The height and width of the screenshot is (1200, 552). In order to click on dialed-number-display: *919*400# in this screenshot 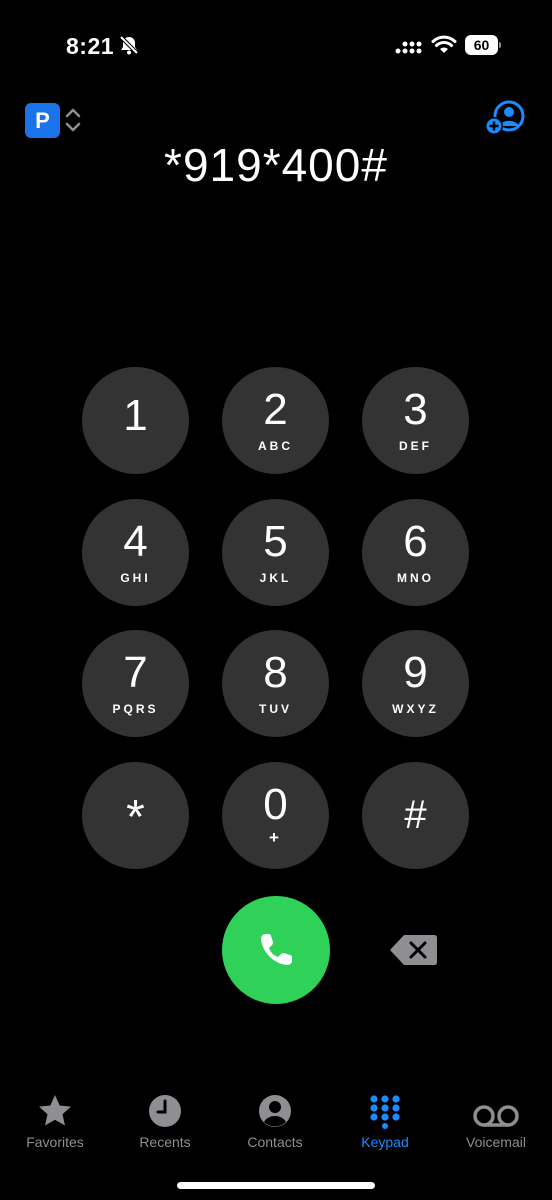, I will do `click(276, 165)`.